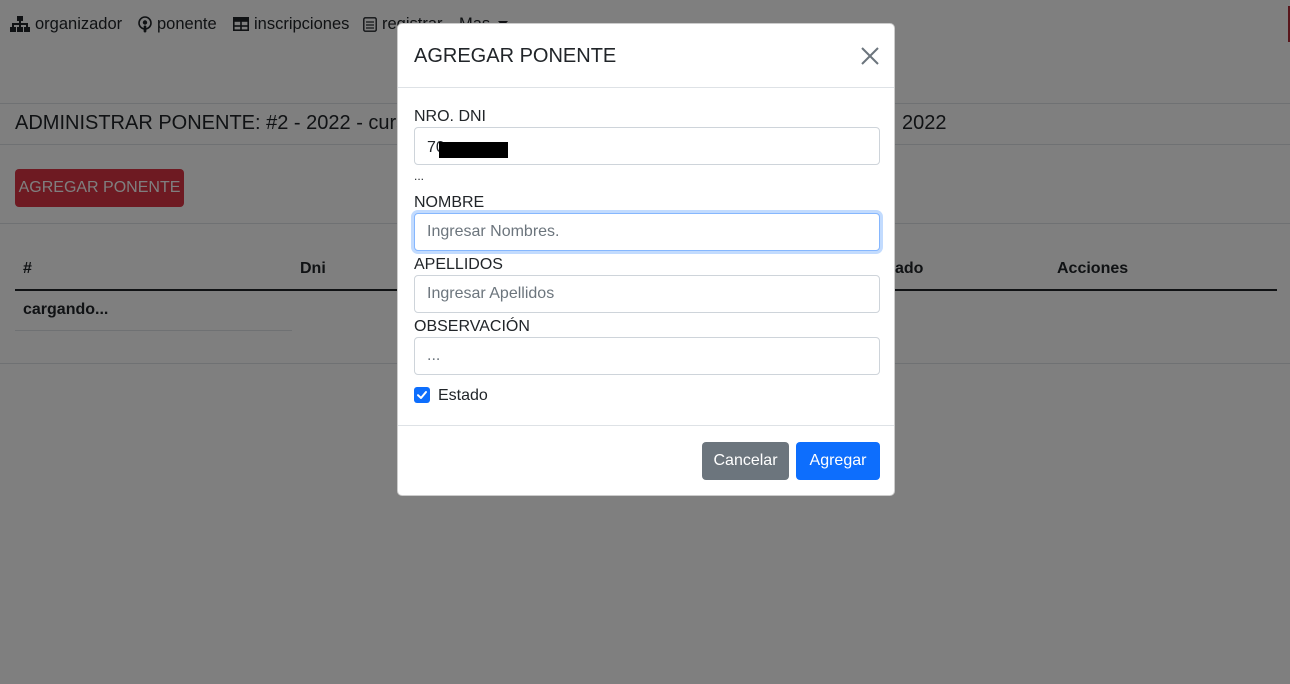 The image size is (1290, 684). I want to click on close-button, so click(870, 56).